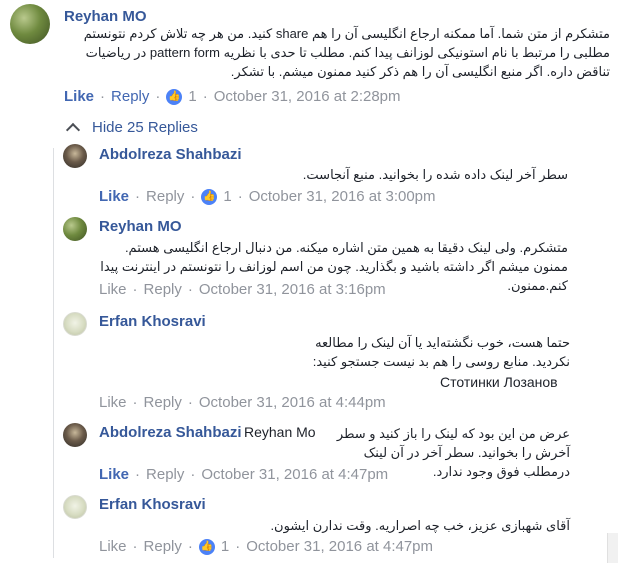 The width and height of the screenshot is (618, 563). I want to click on reply-extra-text: Стотинки Лозанов, so click(499, 382).